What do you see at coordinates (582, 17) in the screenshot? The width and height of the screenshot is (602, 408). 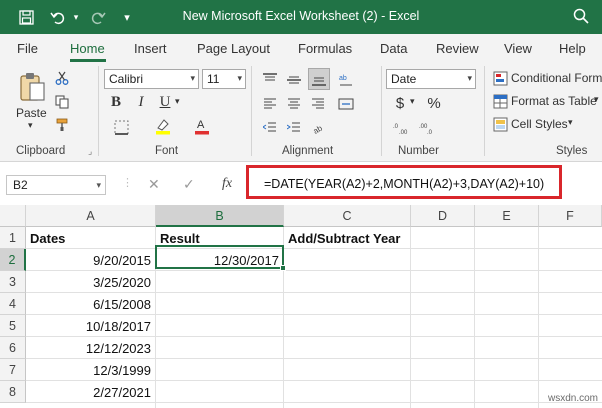 I see `search-icon` at bounding box center [582, 17].